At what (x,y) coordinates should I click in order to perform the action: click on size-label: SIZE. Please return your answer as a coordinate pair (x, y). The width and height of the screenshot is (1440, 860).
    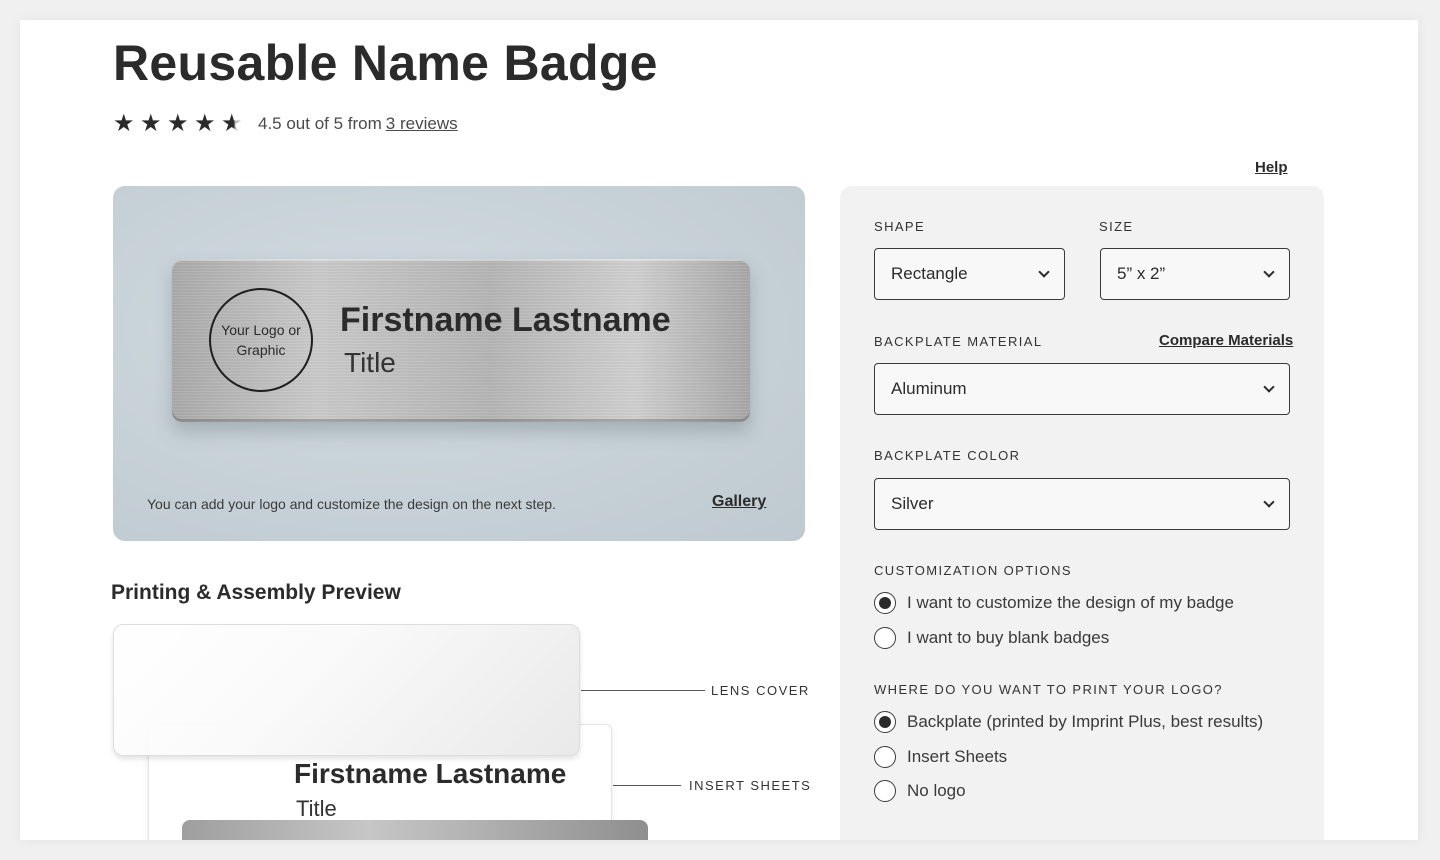
    Looking at the image, I should click on (1116, 226).